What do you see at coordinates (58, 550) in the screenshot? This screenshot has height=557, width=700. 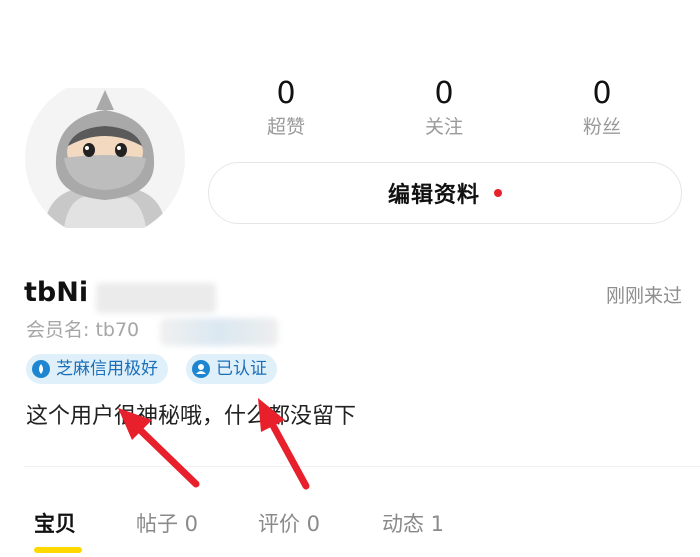 I see `active-tab-indicator` at bounding box center [58, 550].